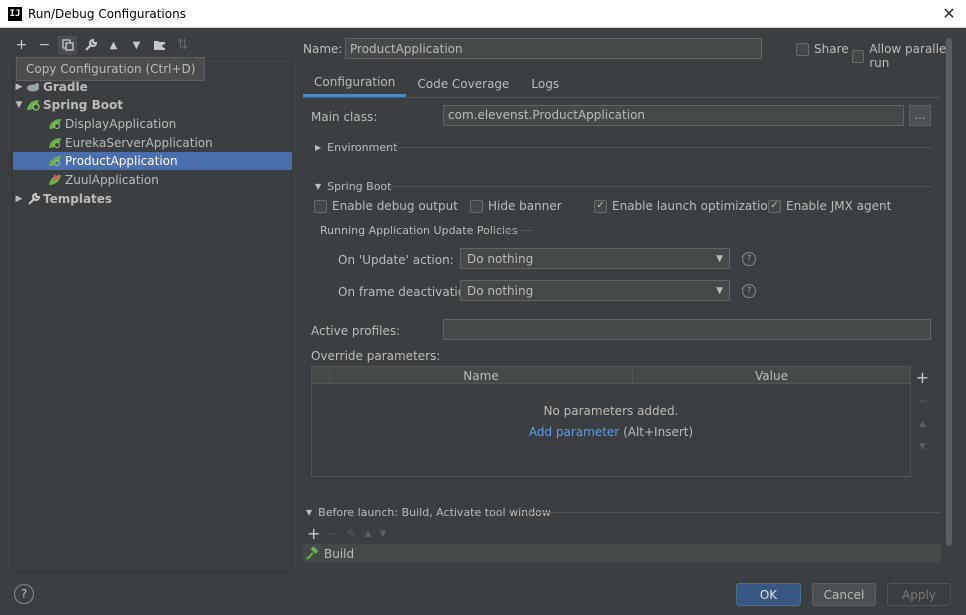 This screenshot has width=966, height=615. I want to click on on-update-action-select: Do nothing ▼, so click(595, 258).